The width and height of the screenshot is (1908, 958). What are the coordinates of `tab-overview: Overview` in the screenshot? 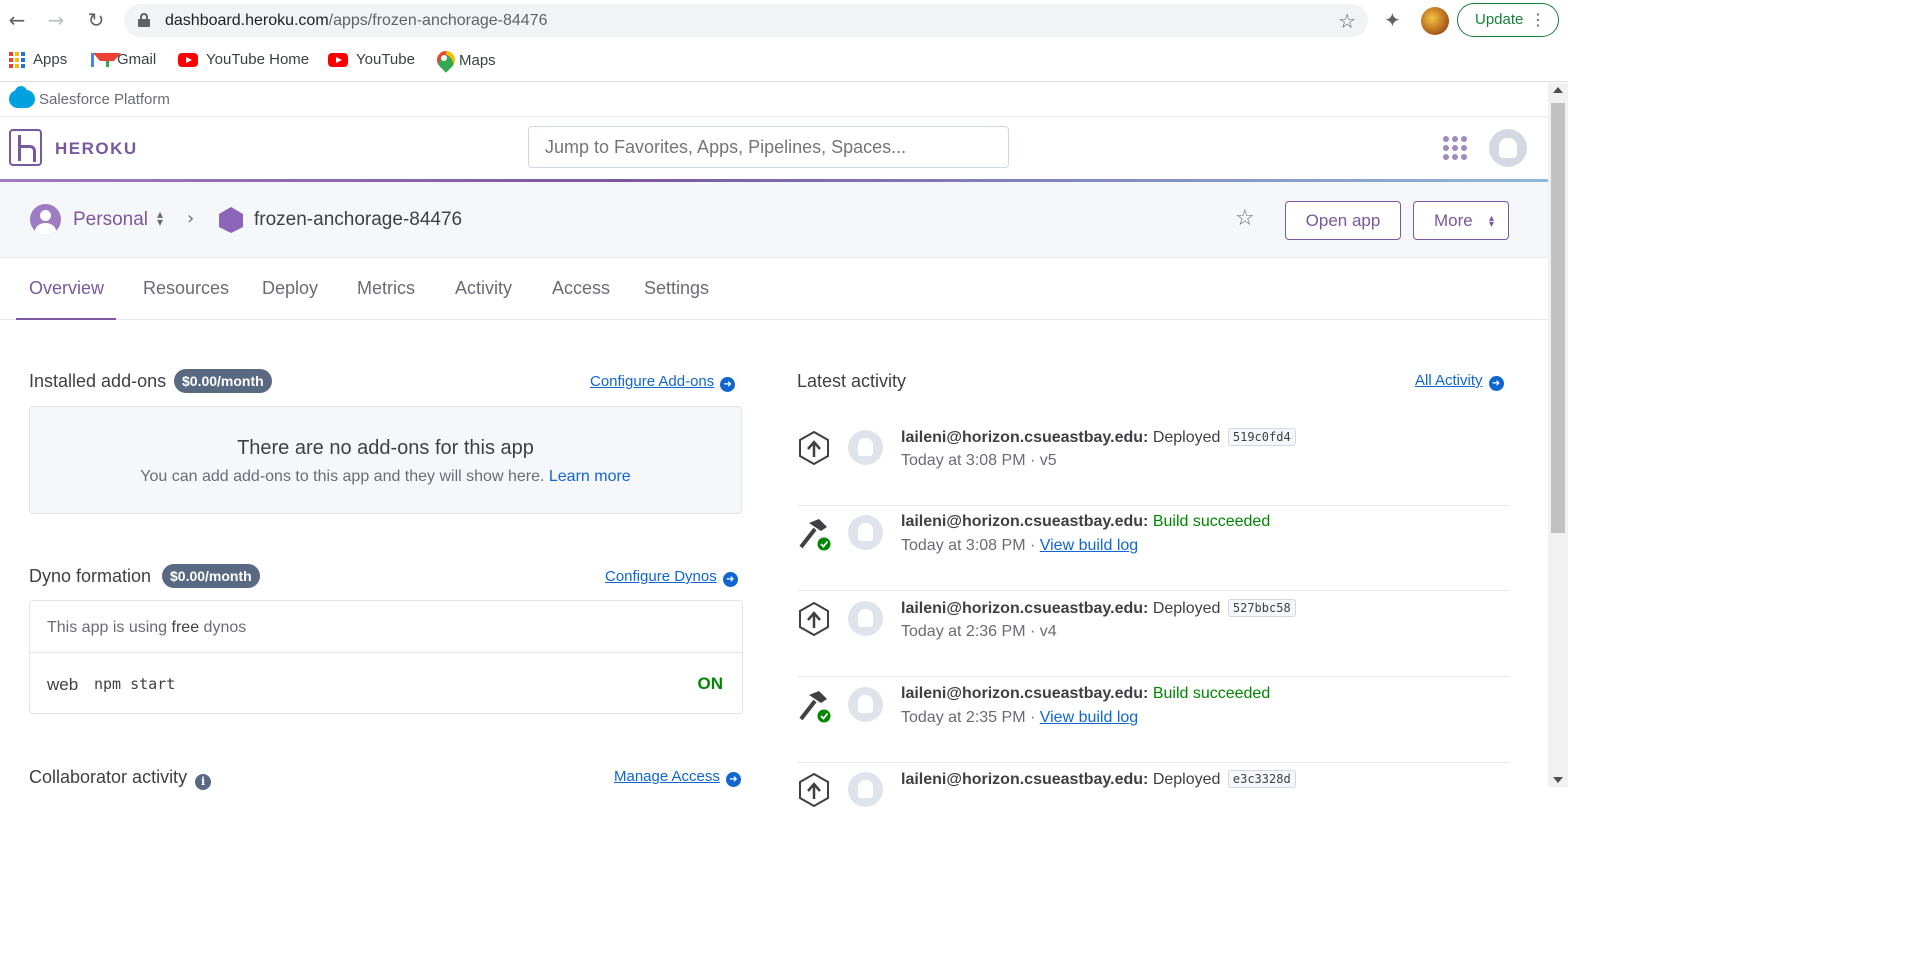 It's located at (66, 288).